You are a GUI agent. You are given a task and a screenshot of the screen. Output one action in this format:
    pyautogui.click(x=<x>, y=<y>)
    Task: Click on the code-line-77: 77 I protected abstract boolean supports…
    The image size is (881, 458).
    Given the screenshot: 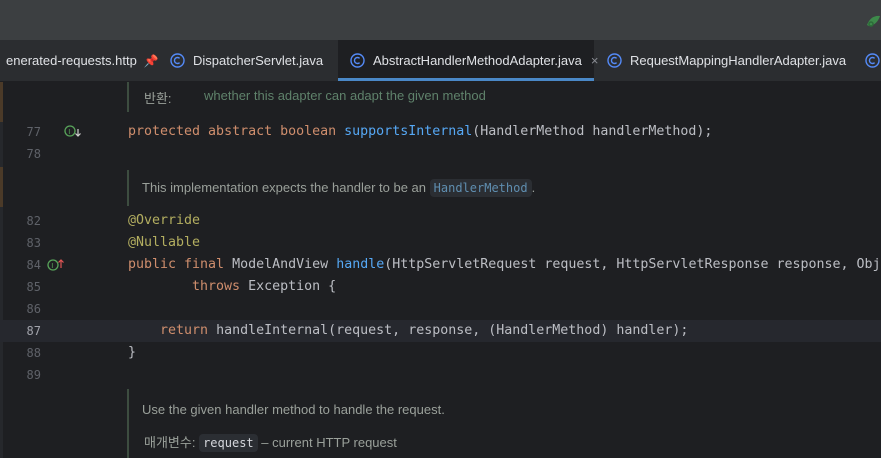 What is the action you would take?
    pyautogui.click(x=440, y=132)
    